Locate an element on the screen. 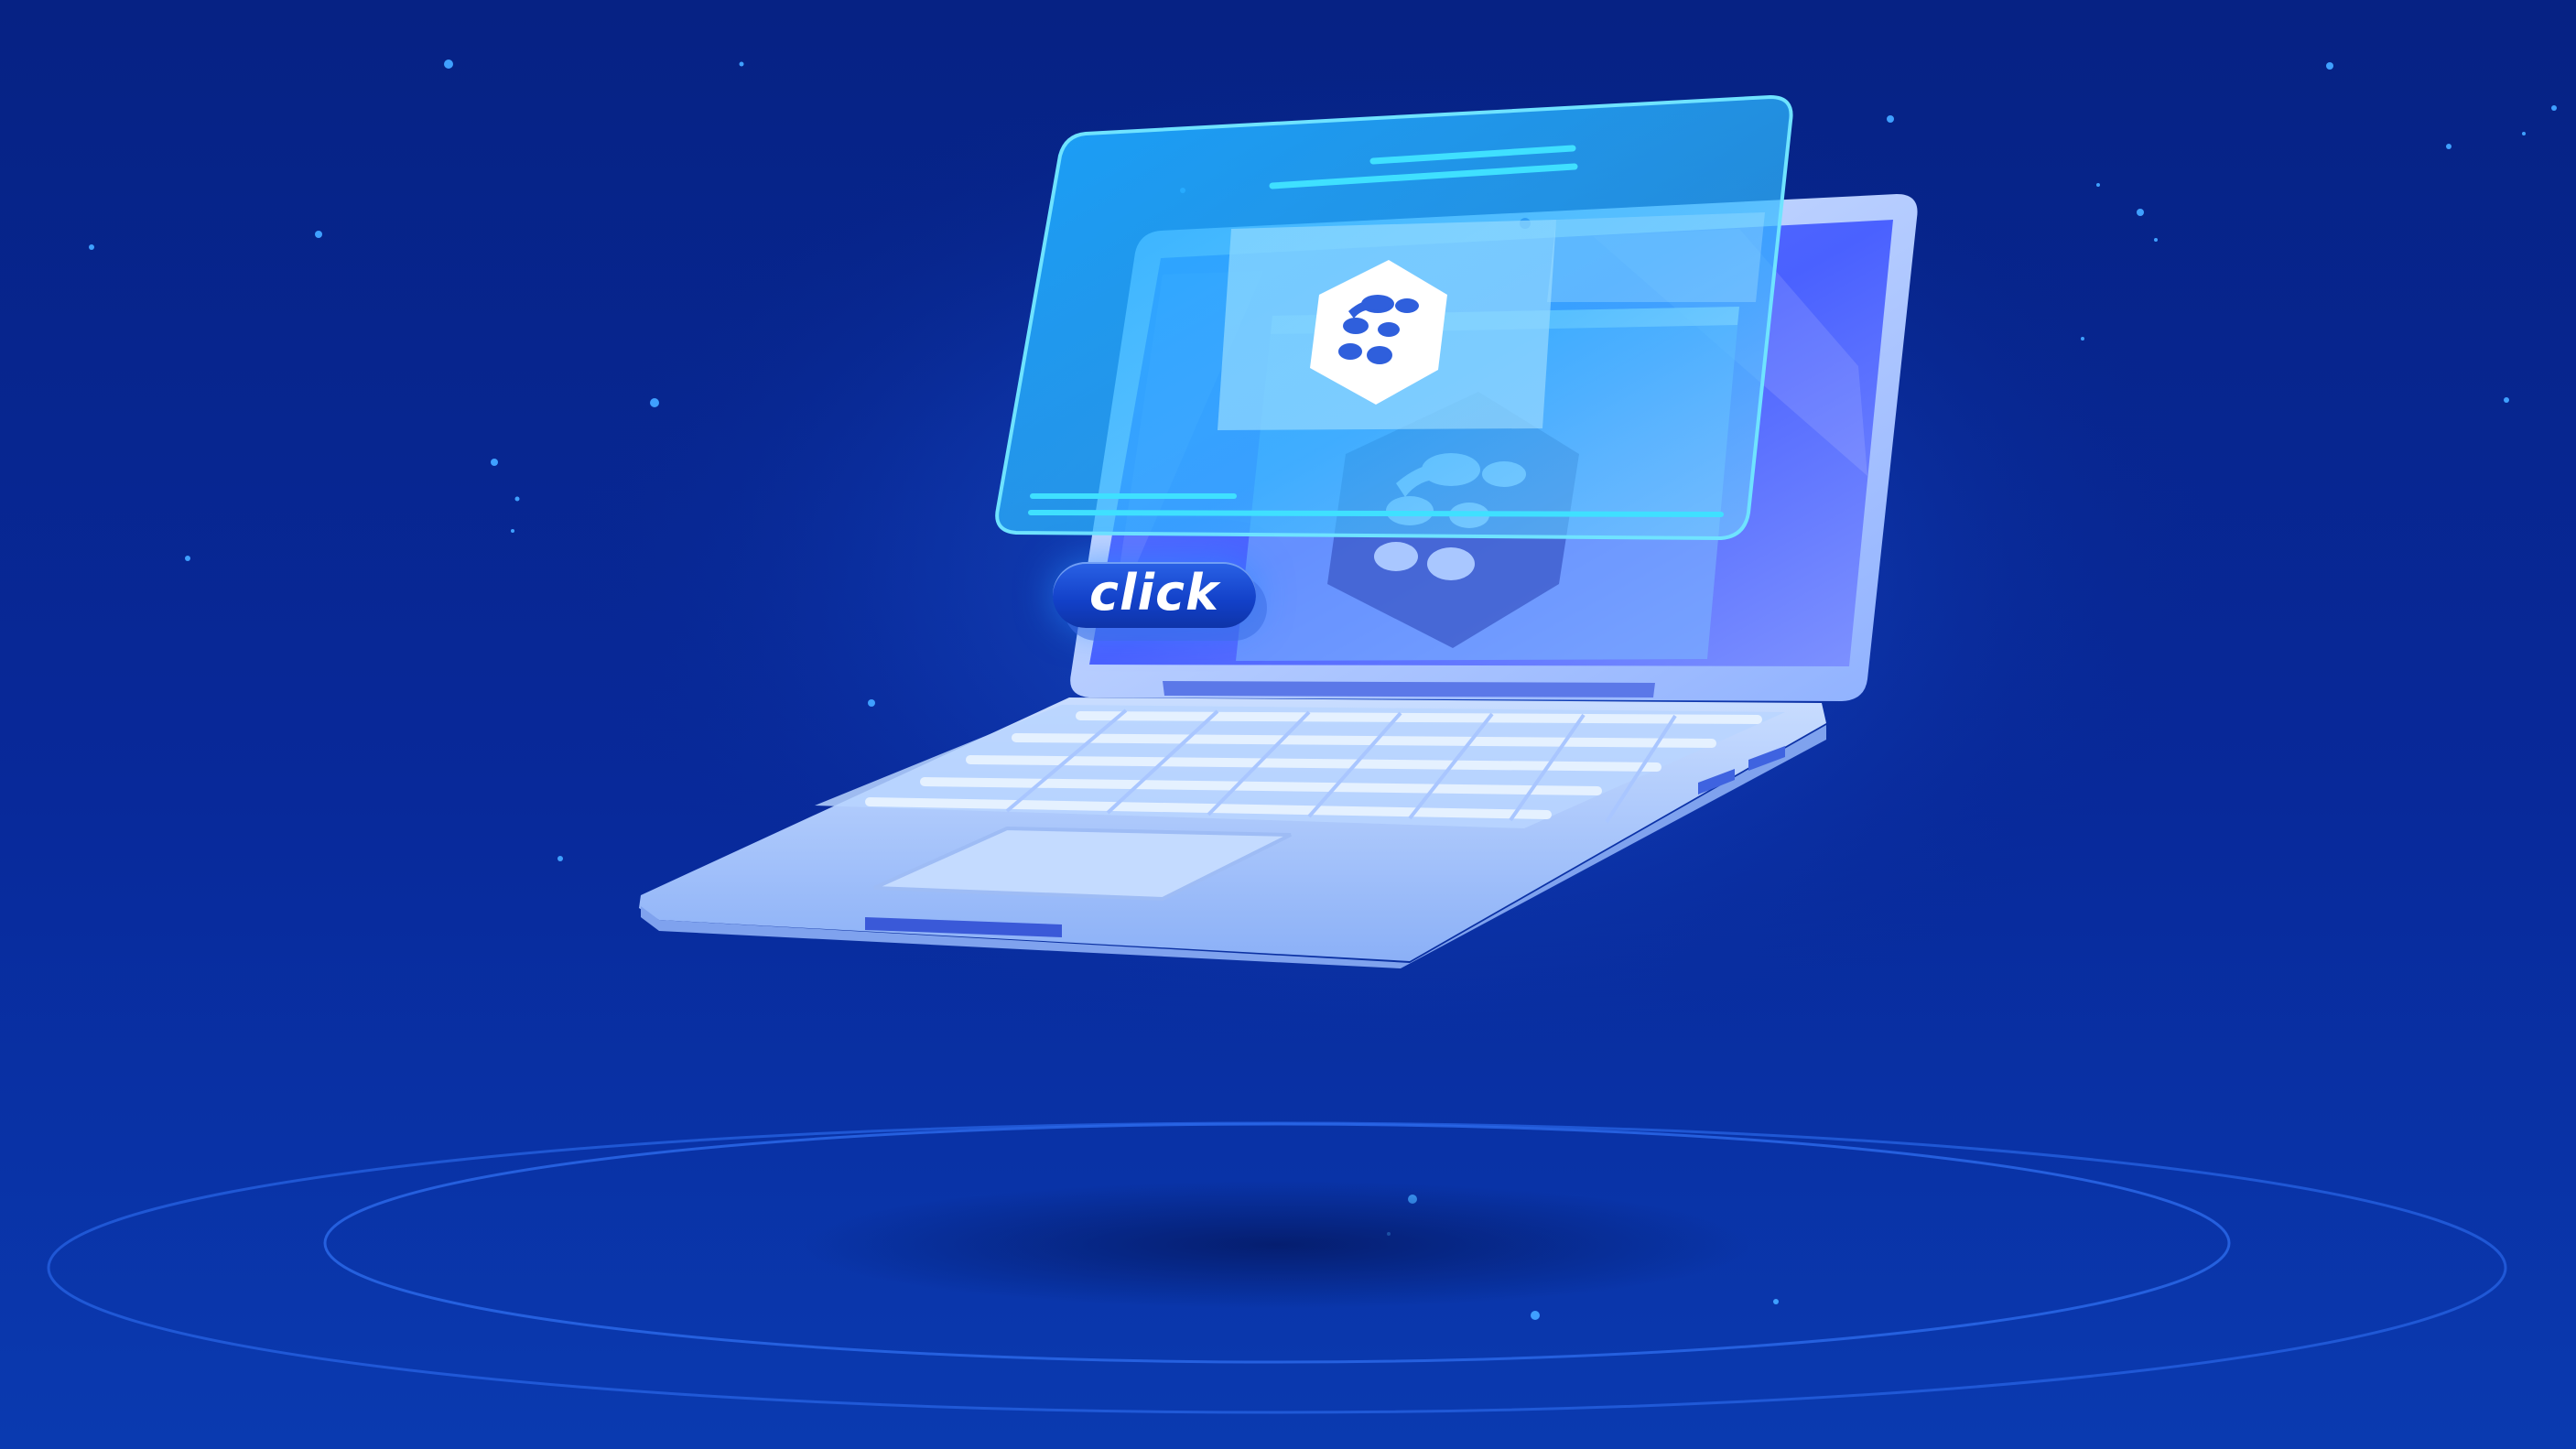 This screenshot has width=2576, height=1449. floor-shadow is located at coordinates (1277, 1245).